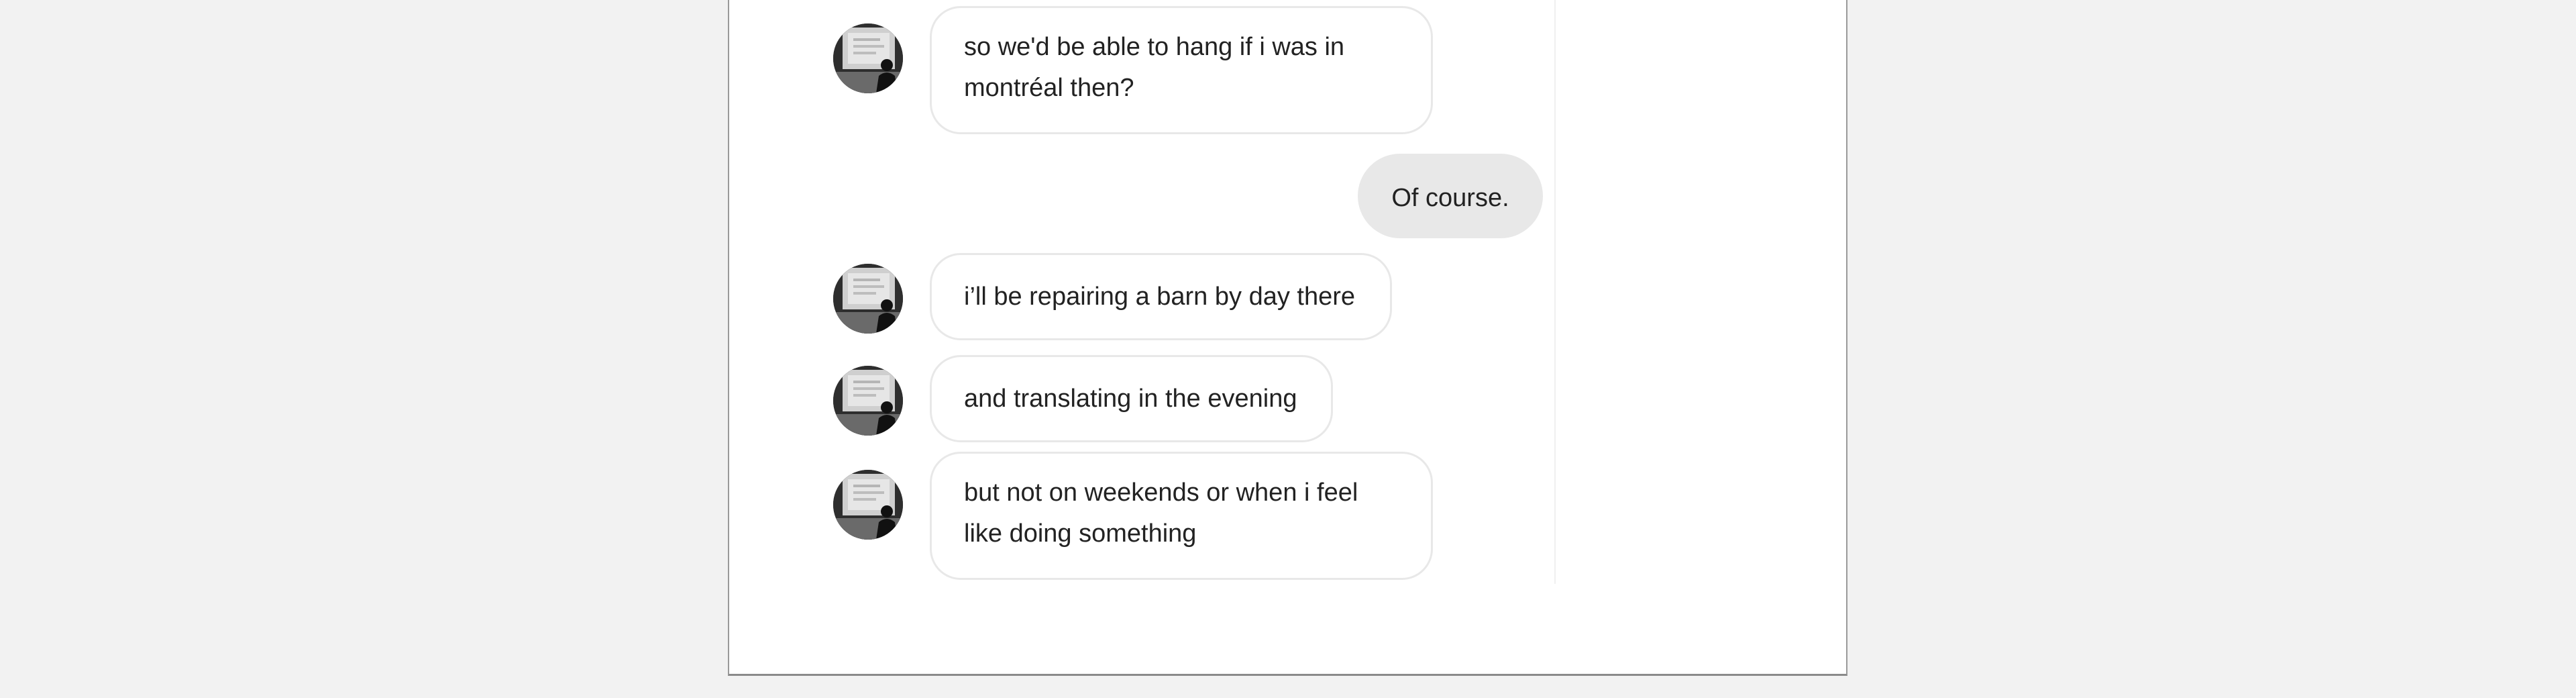  Describe the element at coordinates (1161, 296) in the screenshot. I see `incoming-message-bubble: i’ll be repairing a barn by day there` at that location.